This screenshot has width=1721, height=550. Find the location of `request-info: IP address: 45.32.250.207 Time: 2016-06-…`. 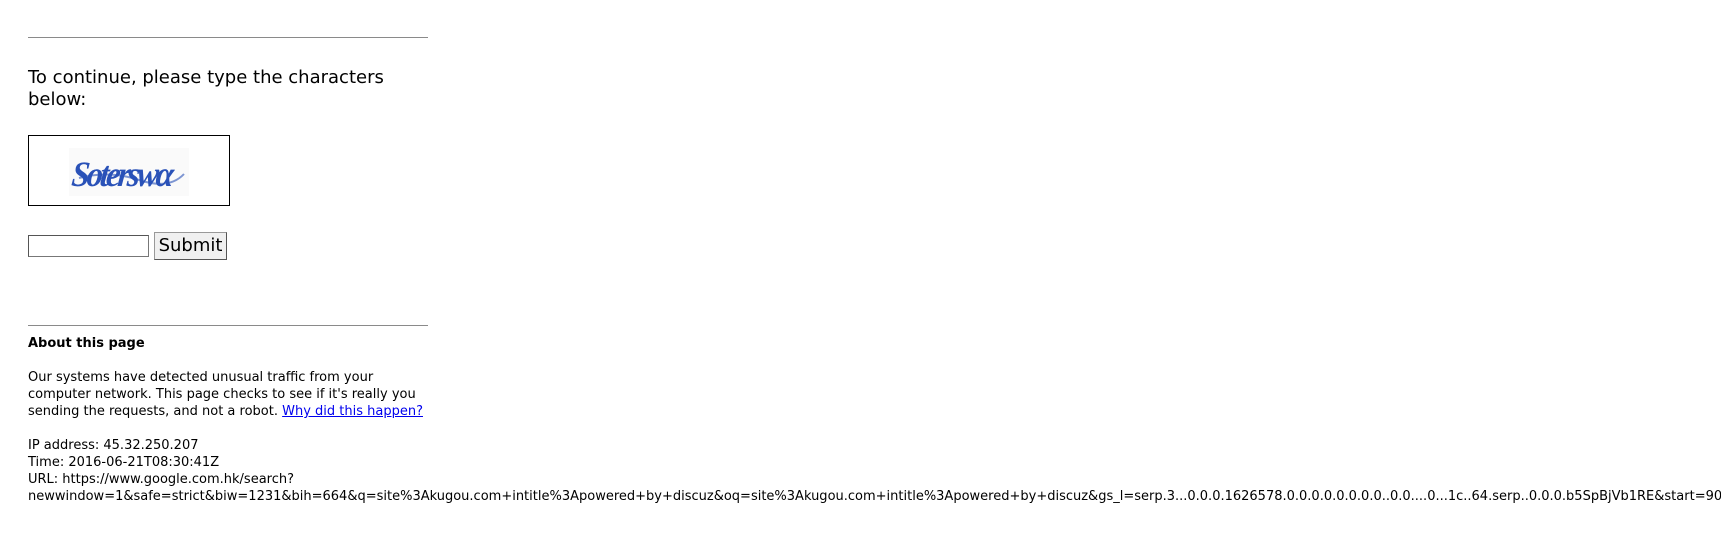

request-info: IP address: 45.32.250.207 Time: 2016-06-… is located at coordinates (874, 471).